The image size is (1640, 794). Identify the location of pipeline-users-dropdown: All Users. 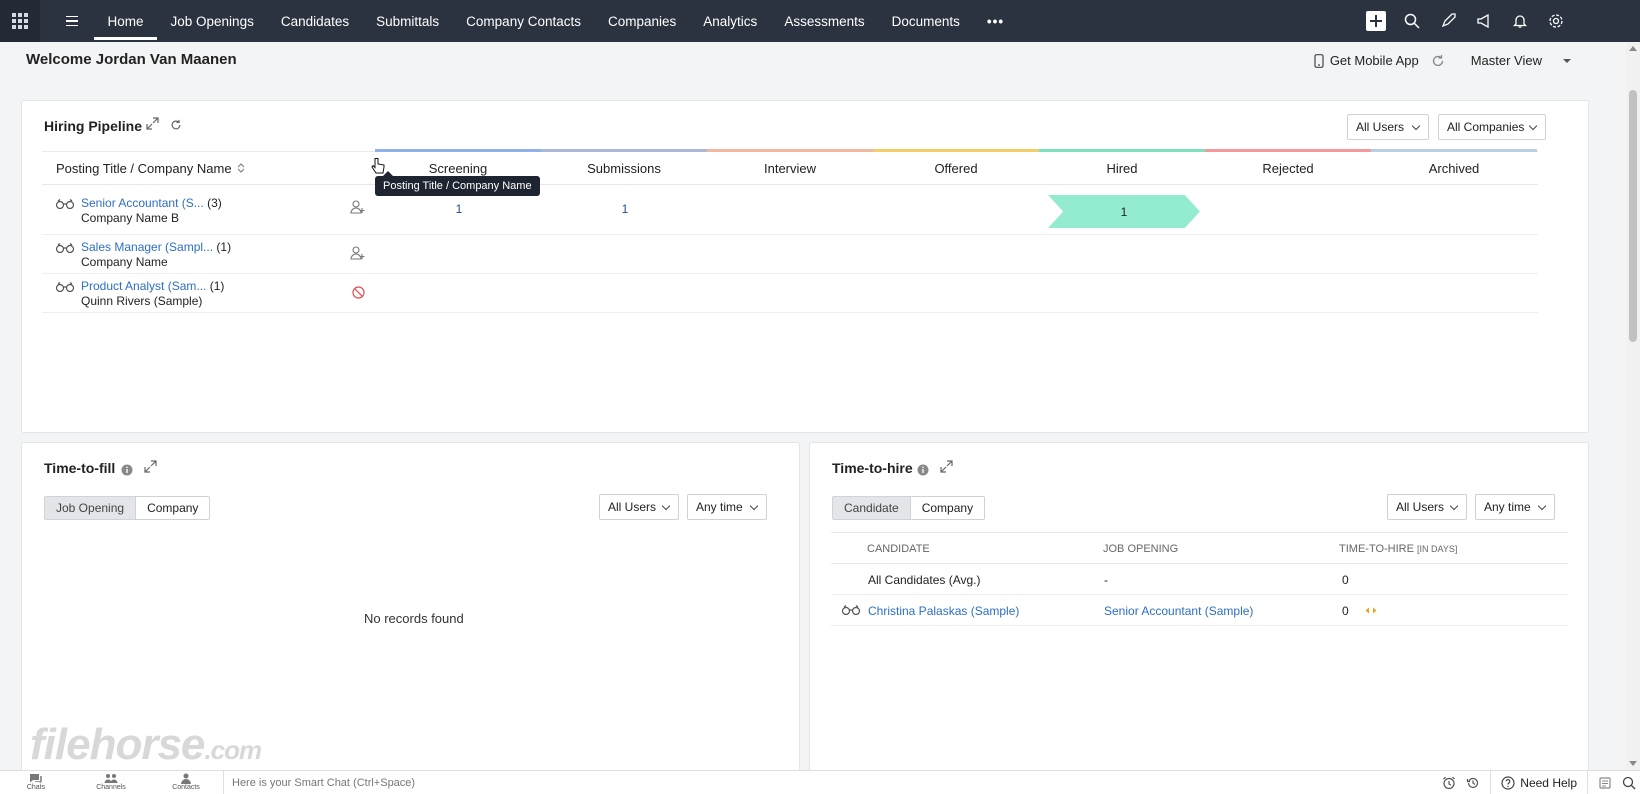
(1388, 127).